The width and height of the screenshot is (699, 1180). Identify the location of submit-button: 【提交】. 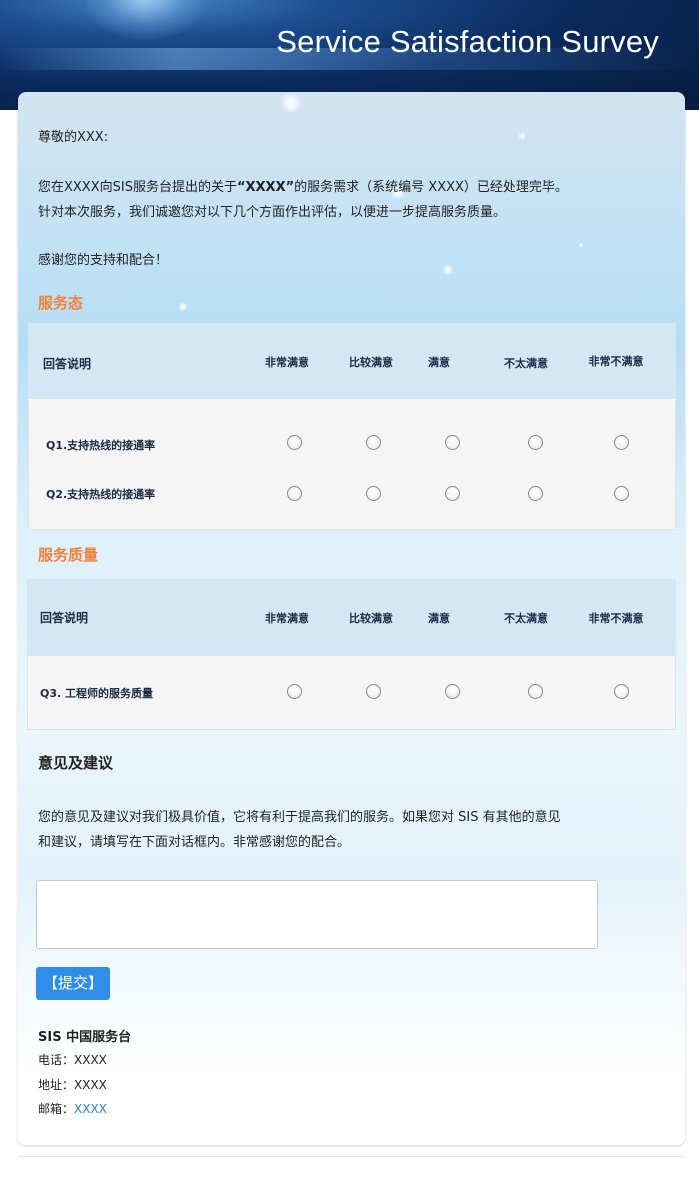
(73, 983).